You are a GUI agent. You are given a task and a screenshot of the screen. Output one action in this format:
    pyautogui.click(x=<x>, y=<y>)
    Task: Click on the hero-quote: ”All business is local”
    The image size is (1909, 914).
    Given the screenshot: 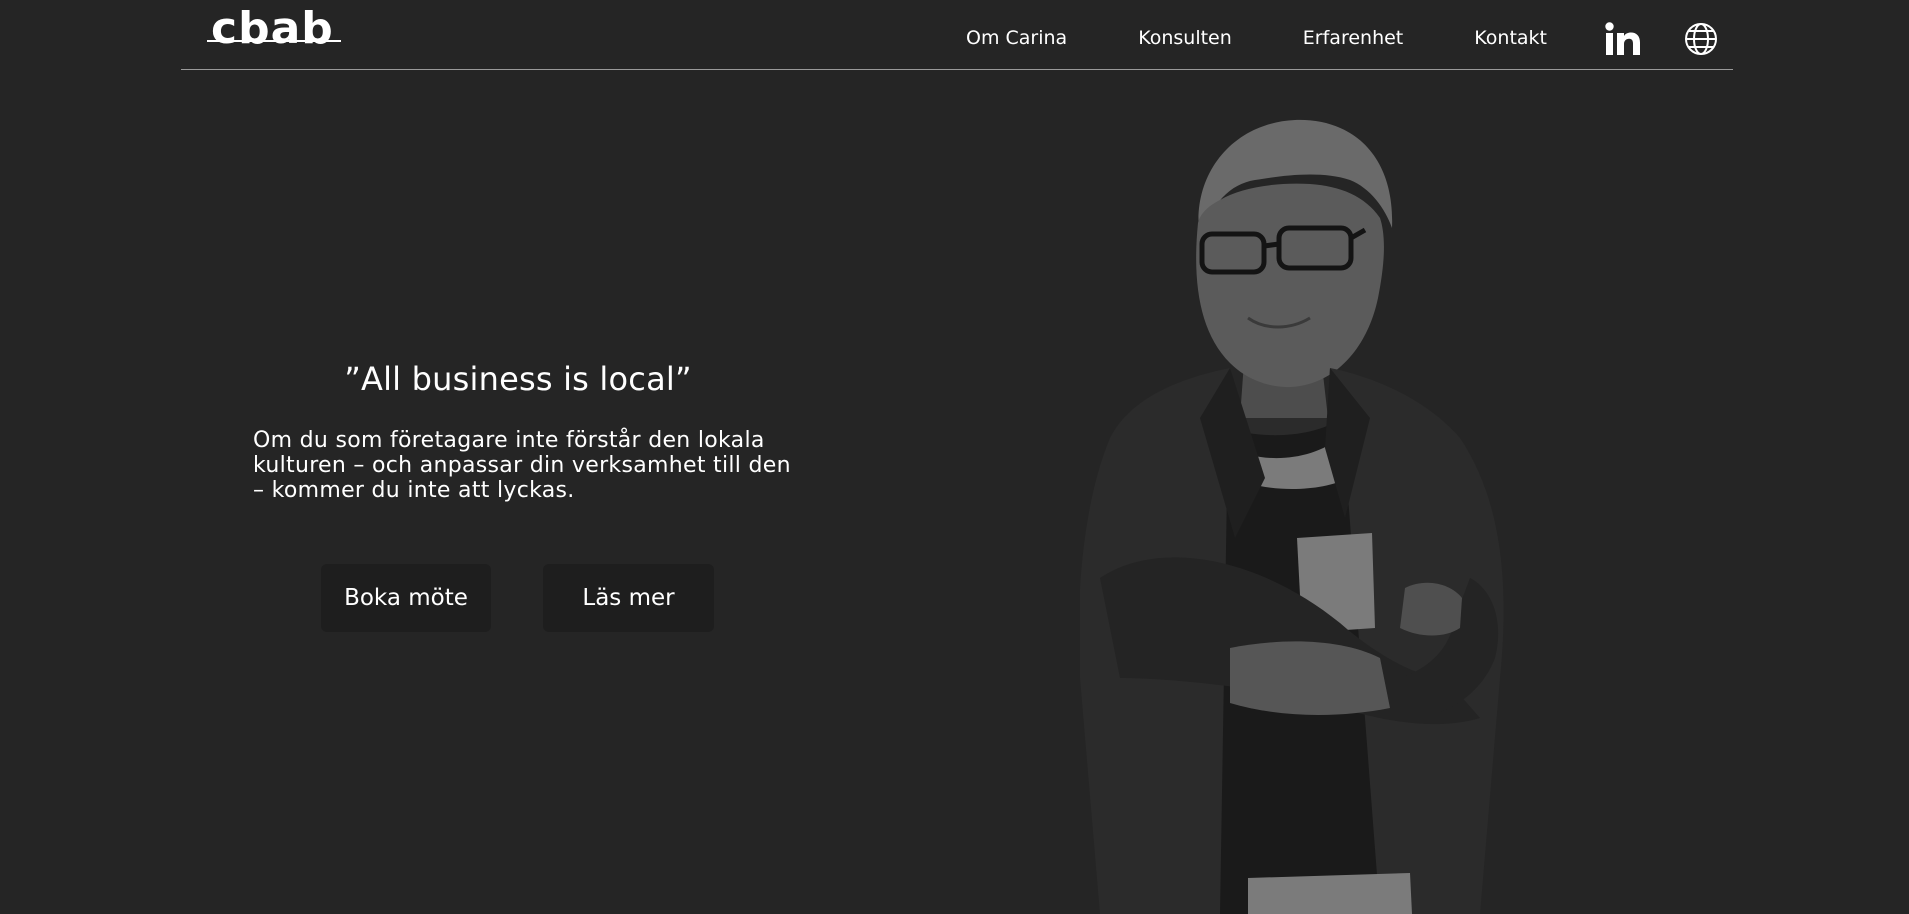 What is the action you would take?
    pyautogui.click(x=518, y=379)
    